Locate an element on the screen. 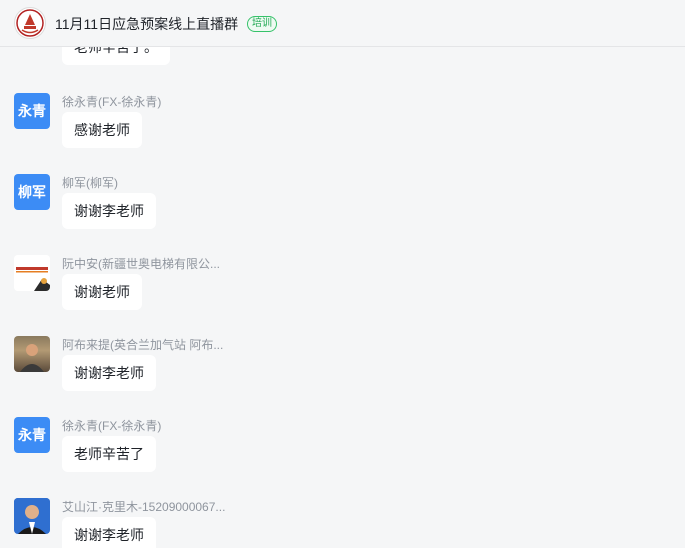 The width and height of the screenshot is (685, 548). sender-name: 柳军(柳军) is located at coordinates (90, 182).